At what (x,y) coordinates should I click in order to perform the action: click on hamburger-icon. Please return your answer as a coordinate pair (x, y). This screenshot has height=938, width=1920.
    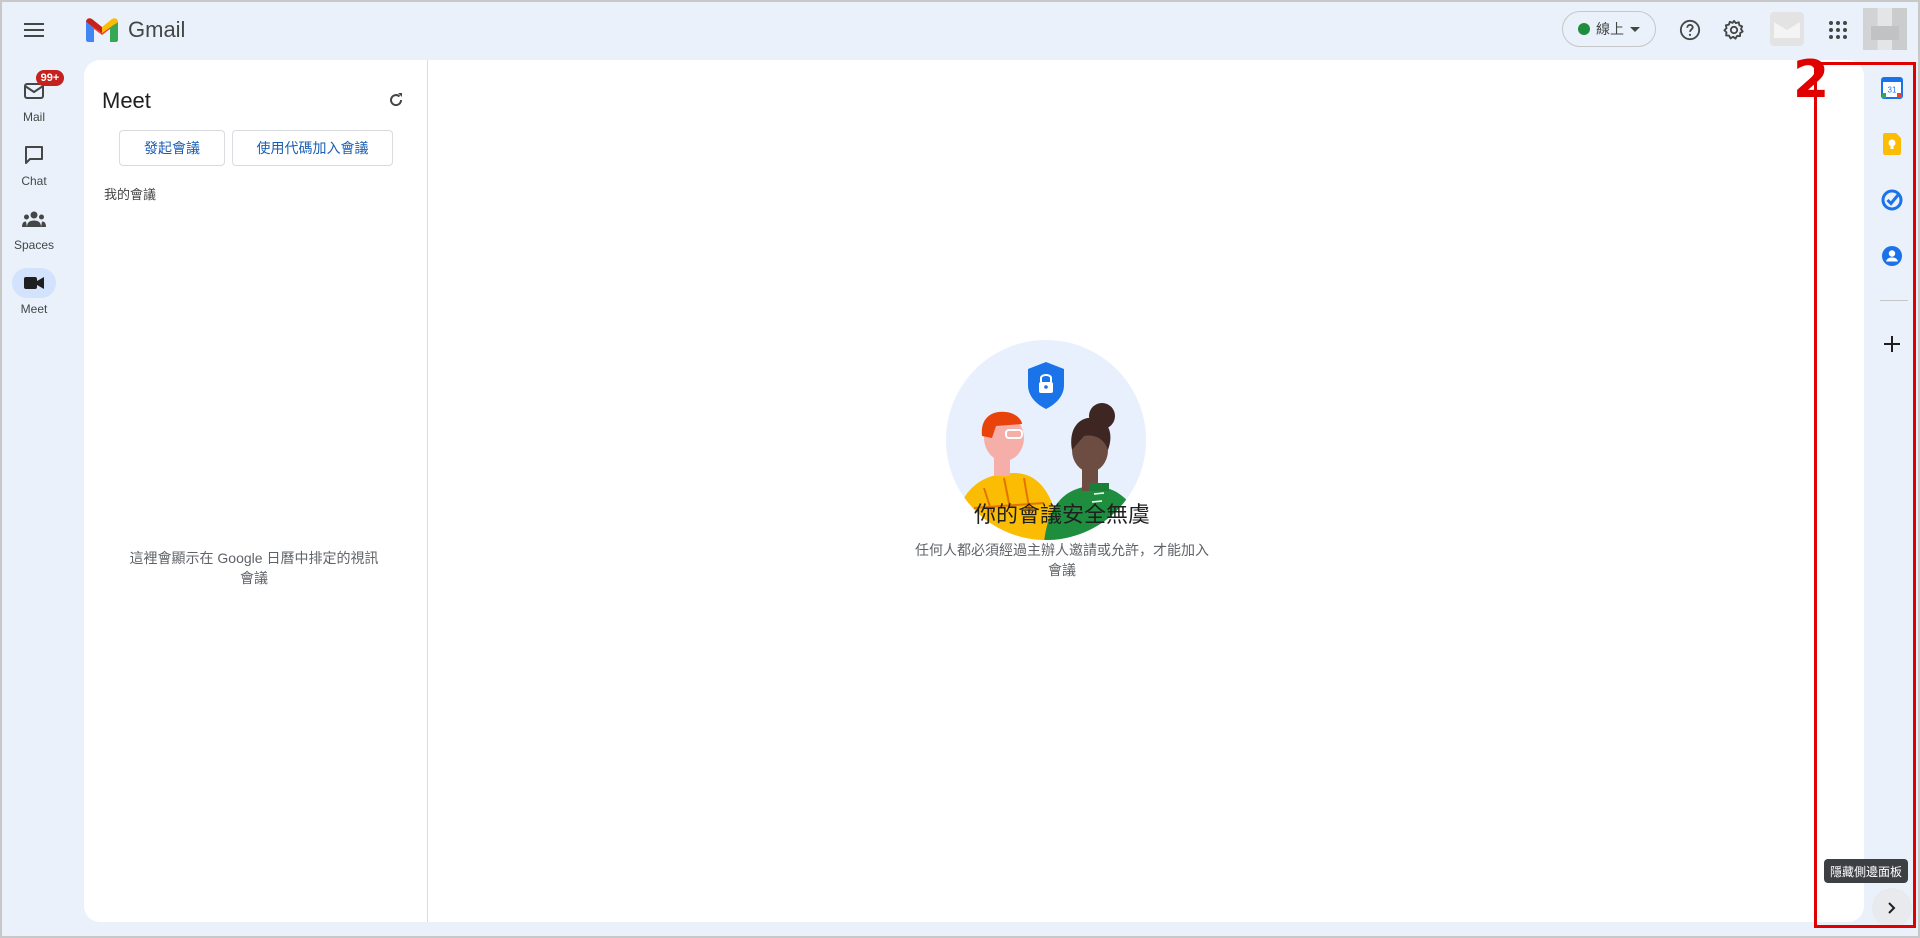
    Looking at the image, I should click on (34, 30).